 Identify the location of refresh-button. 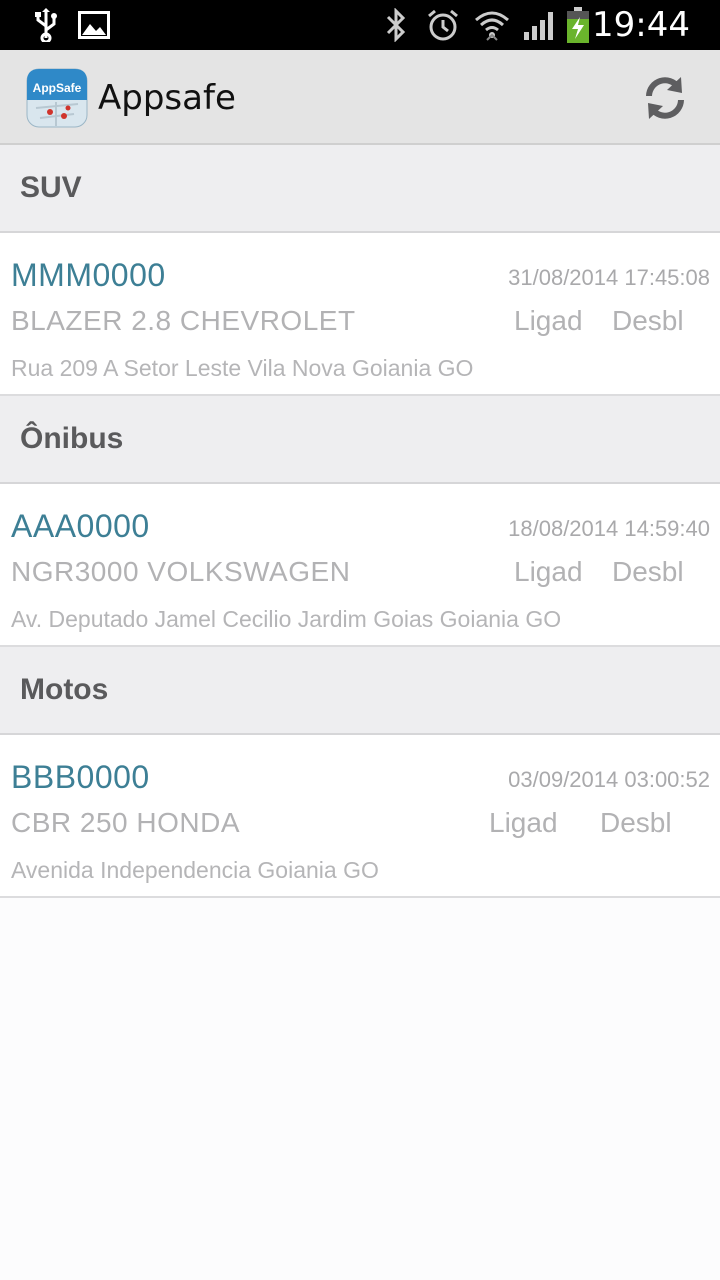
(665, 98).